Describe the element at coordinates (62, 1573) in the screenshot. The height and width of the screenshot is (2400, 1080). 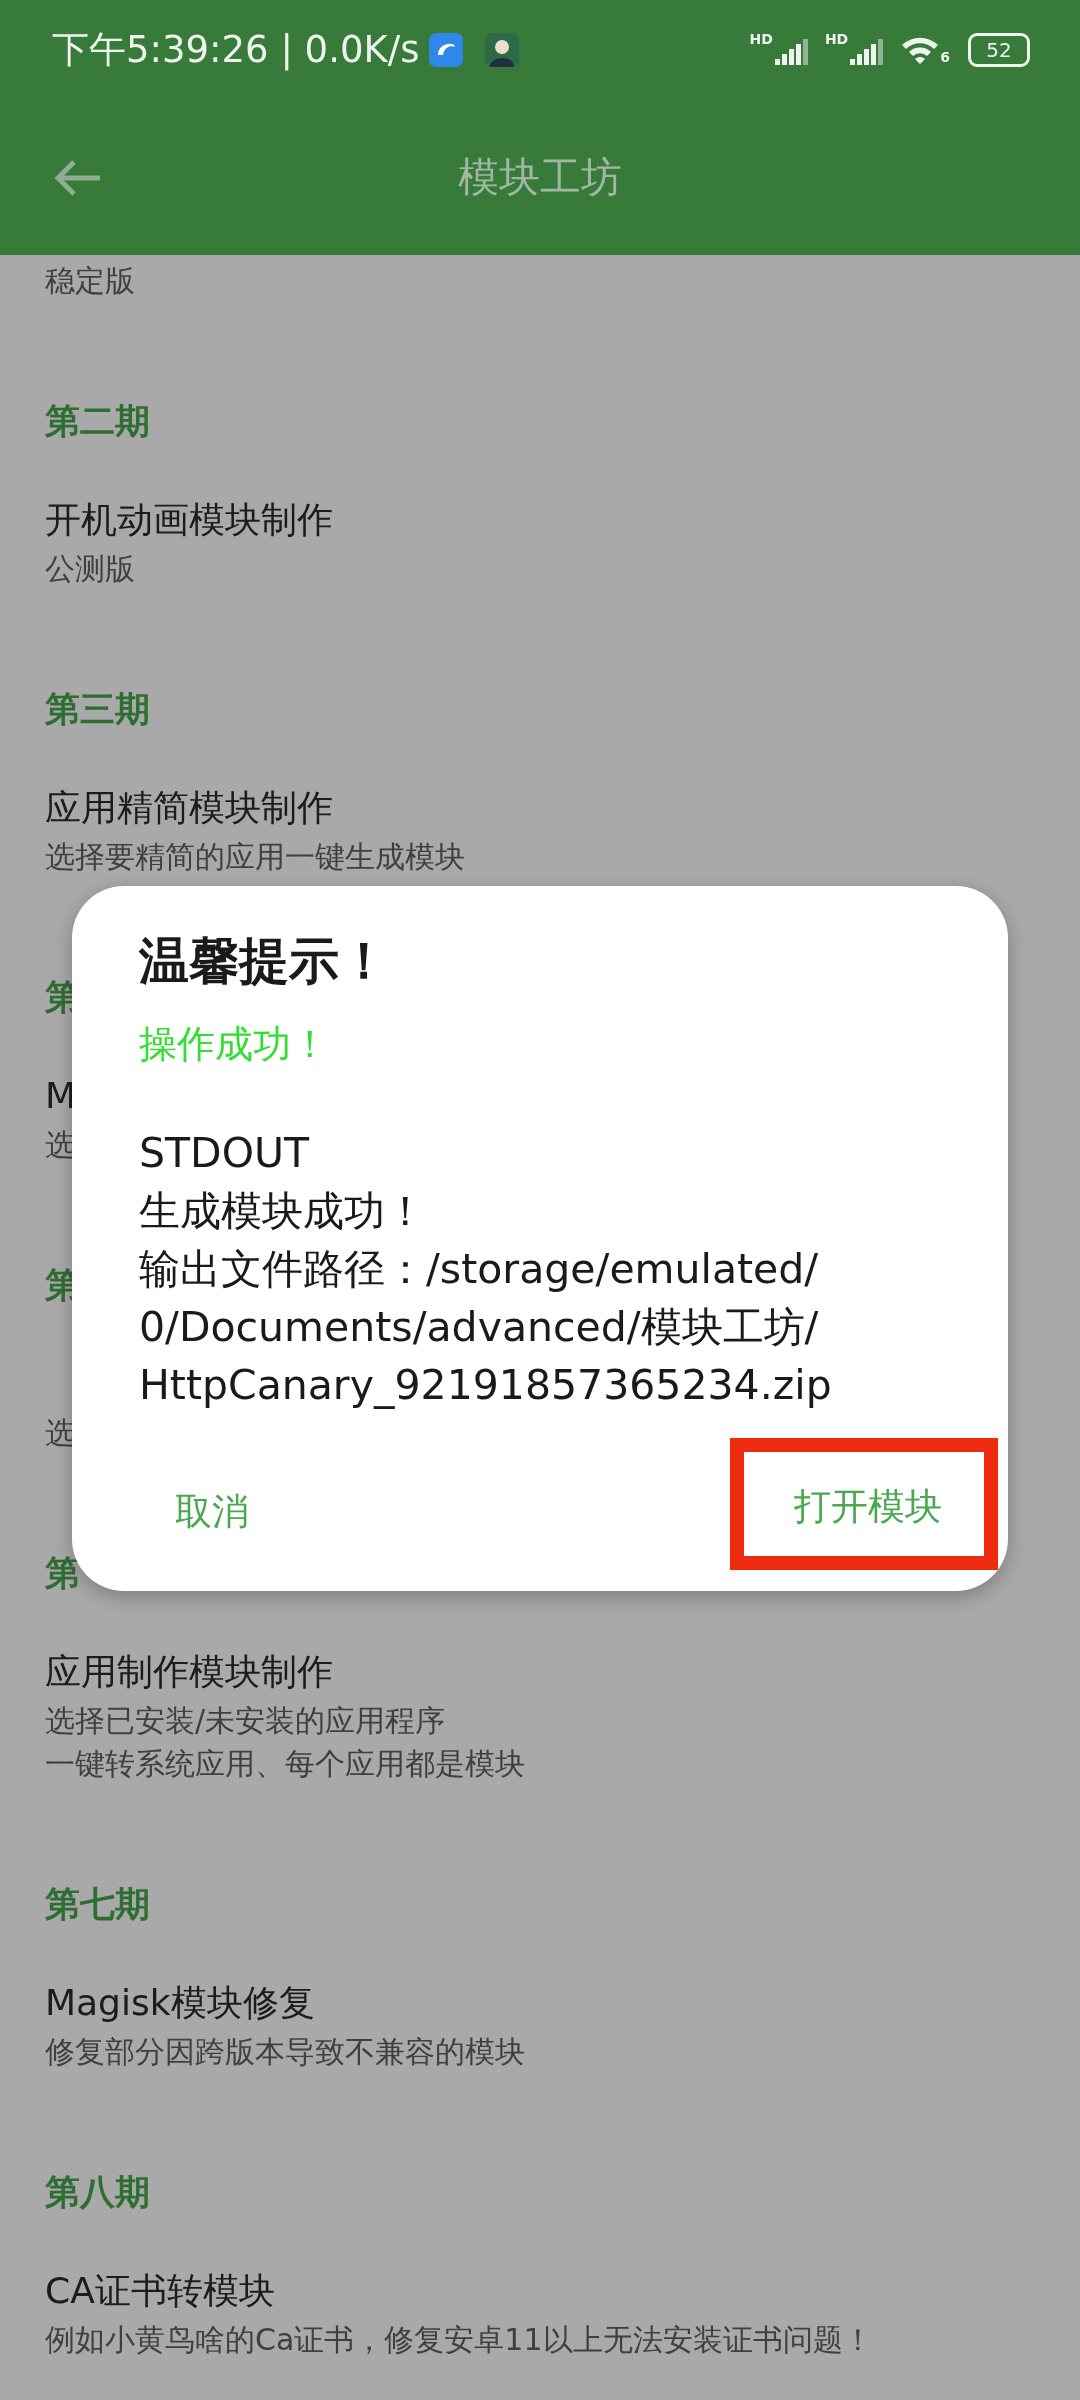
I see `section-header: 第` at that location.